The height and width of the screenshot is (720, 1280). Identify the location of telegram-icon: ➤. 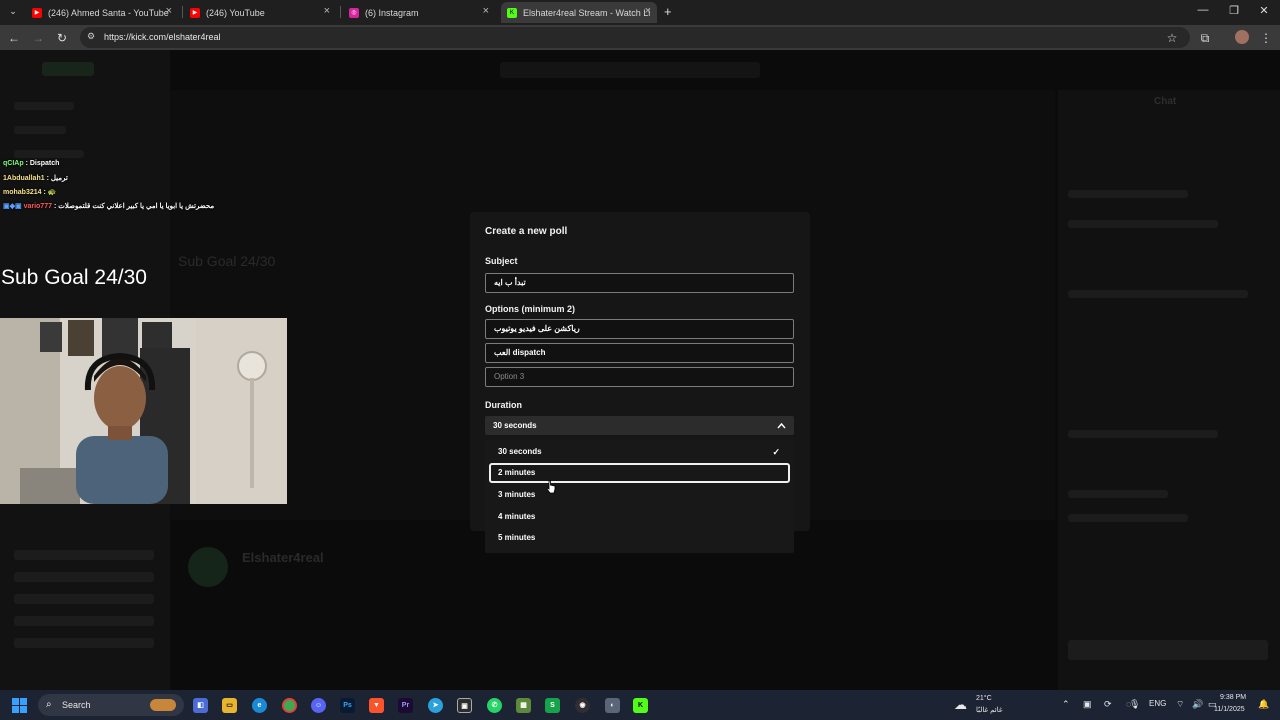
(435, 705).